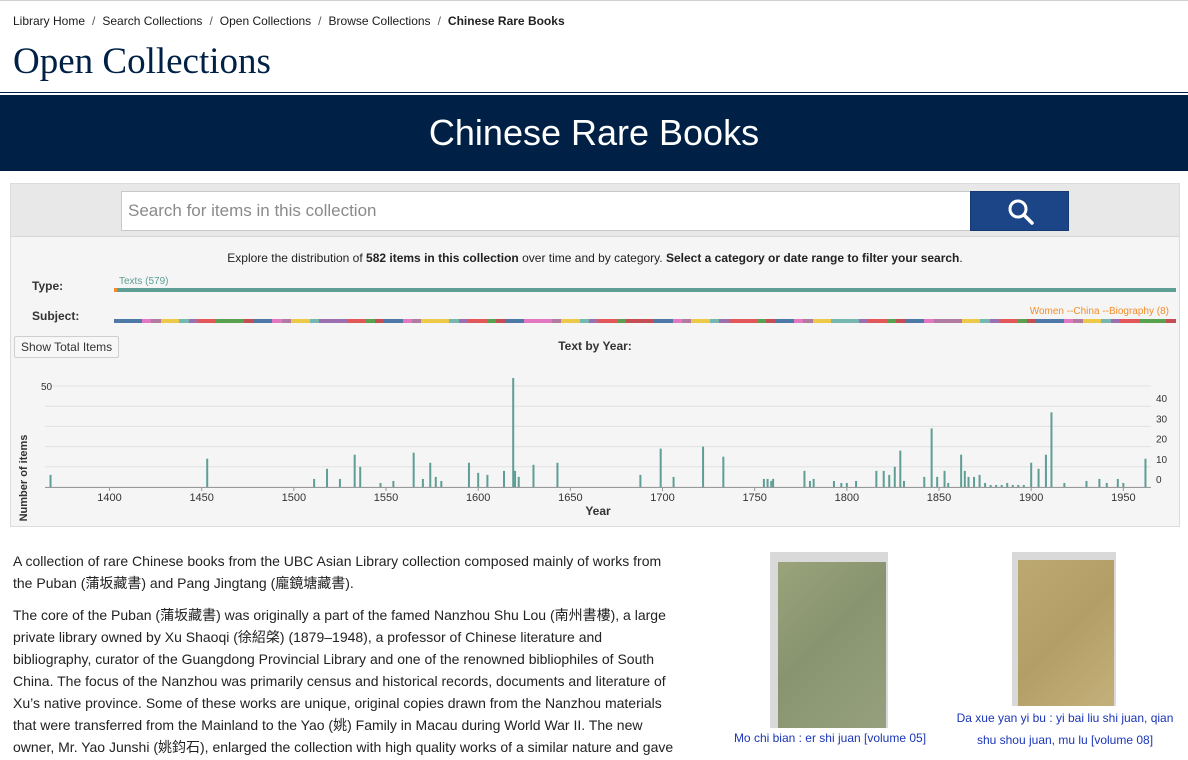  I want to click on breadcrumb-browse-collections: Browse Collections, so click(380, 21).